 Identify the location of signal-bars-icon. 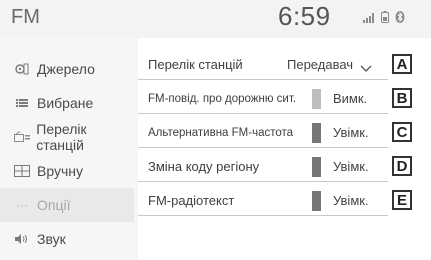
(369, 18).